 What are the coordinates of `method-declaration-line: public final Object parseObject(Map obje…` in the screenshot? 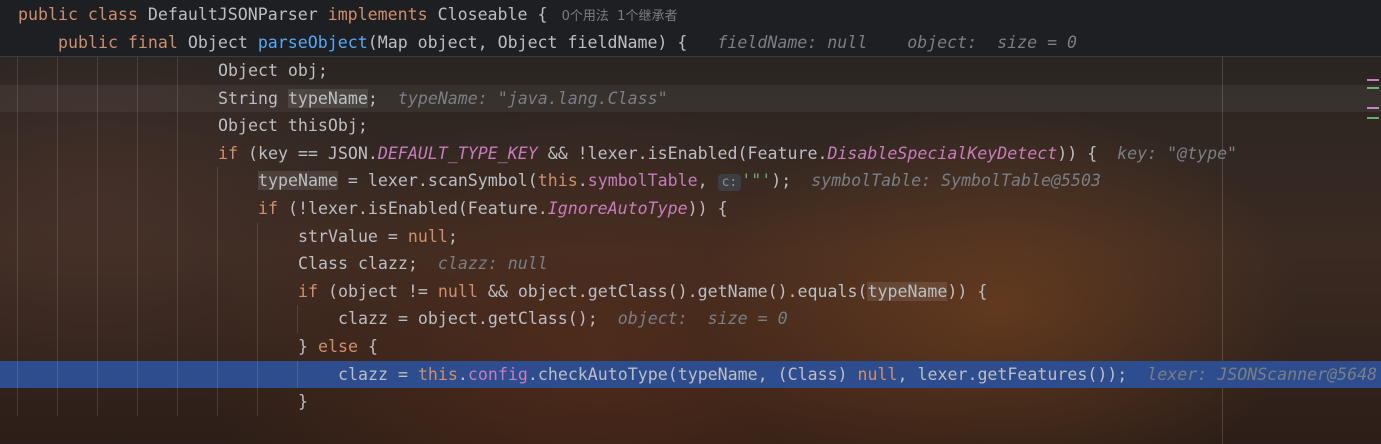 It's located at (690, 43).